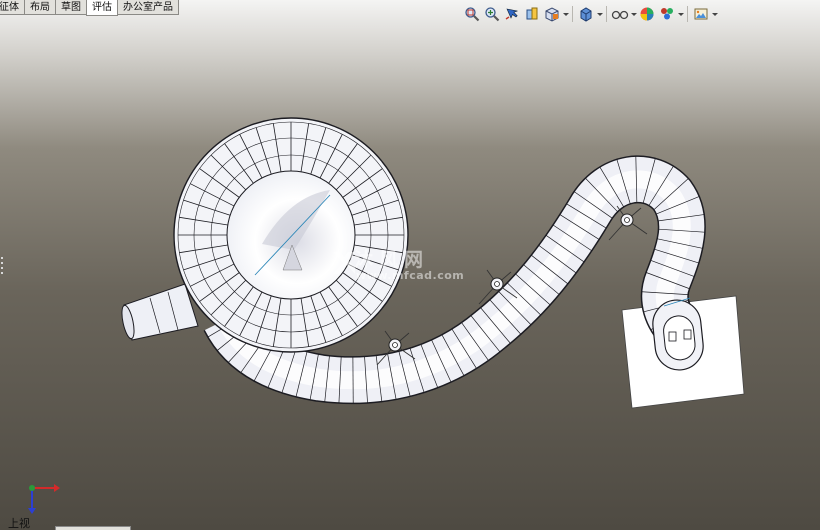 This screenshot has width=820, height=530. I want to click on volute-housing, so click(291, 235).